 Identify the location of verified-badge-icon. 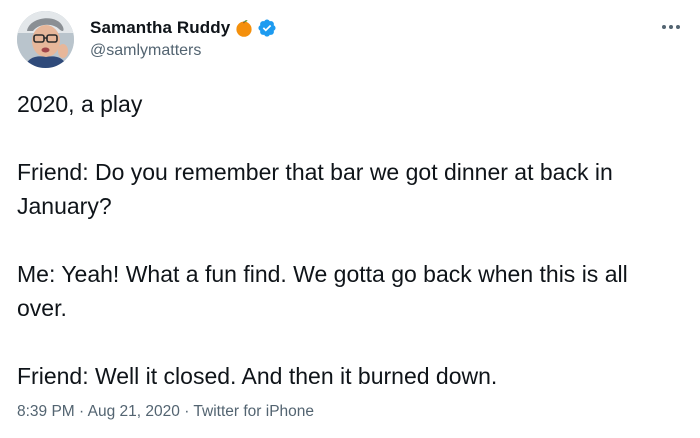
(267, 28).